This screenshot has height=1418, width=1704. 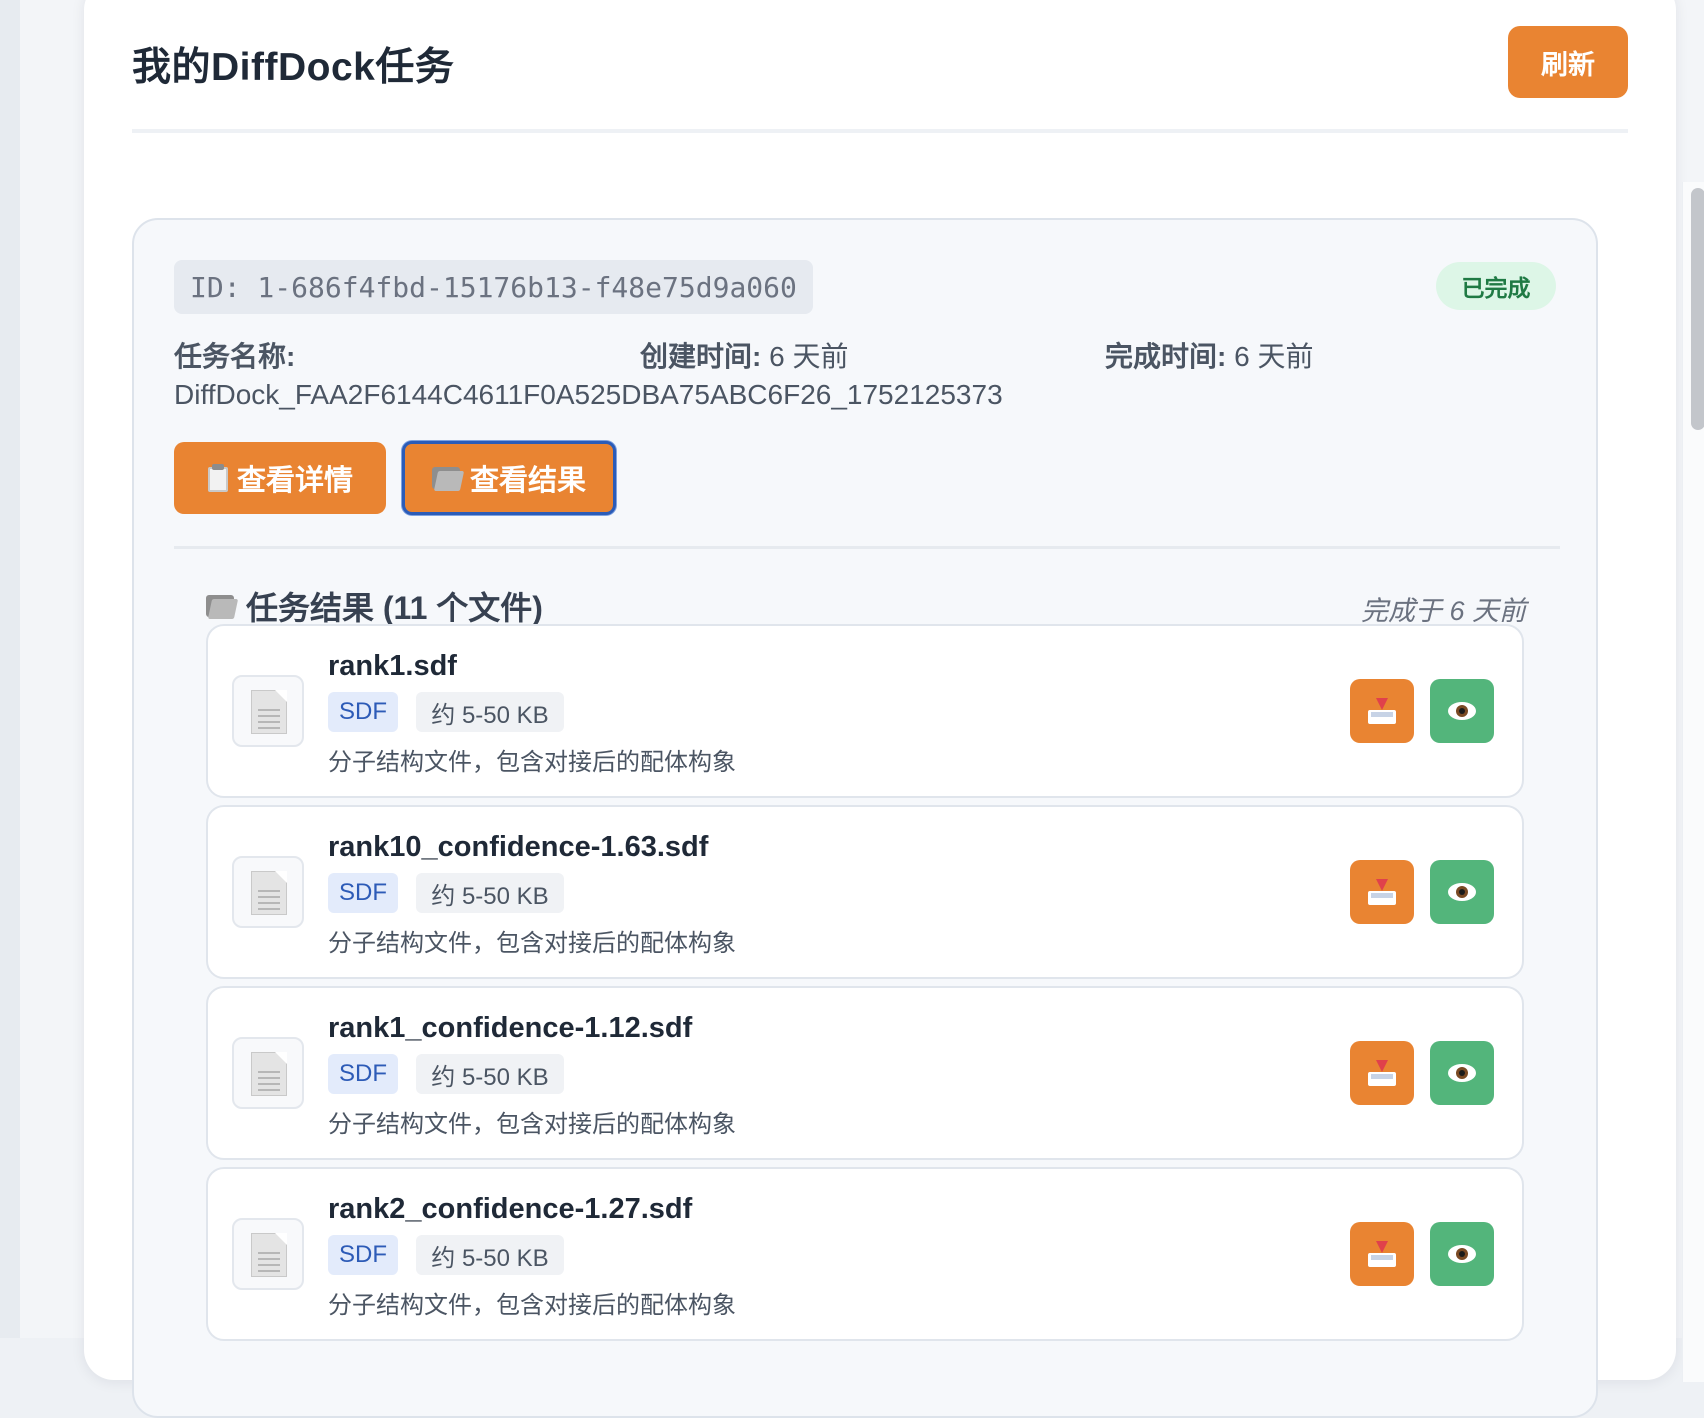 What do you see at coordinates (510, 1209) in the screenshot?
I see `file-name: rank2_confidence-1.27.sdf` at bounding box center [510, 1209].